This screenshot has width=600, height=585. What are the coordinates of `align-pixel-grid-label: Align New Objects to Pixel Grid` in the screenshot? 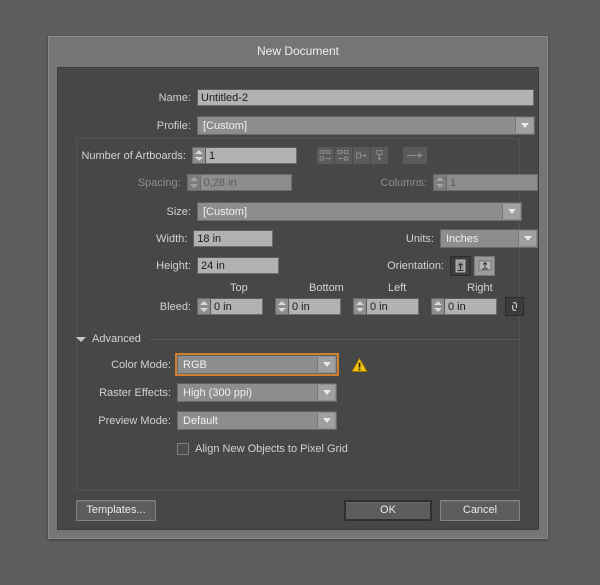 It's located at (271, 448).